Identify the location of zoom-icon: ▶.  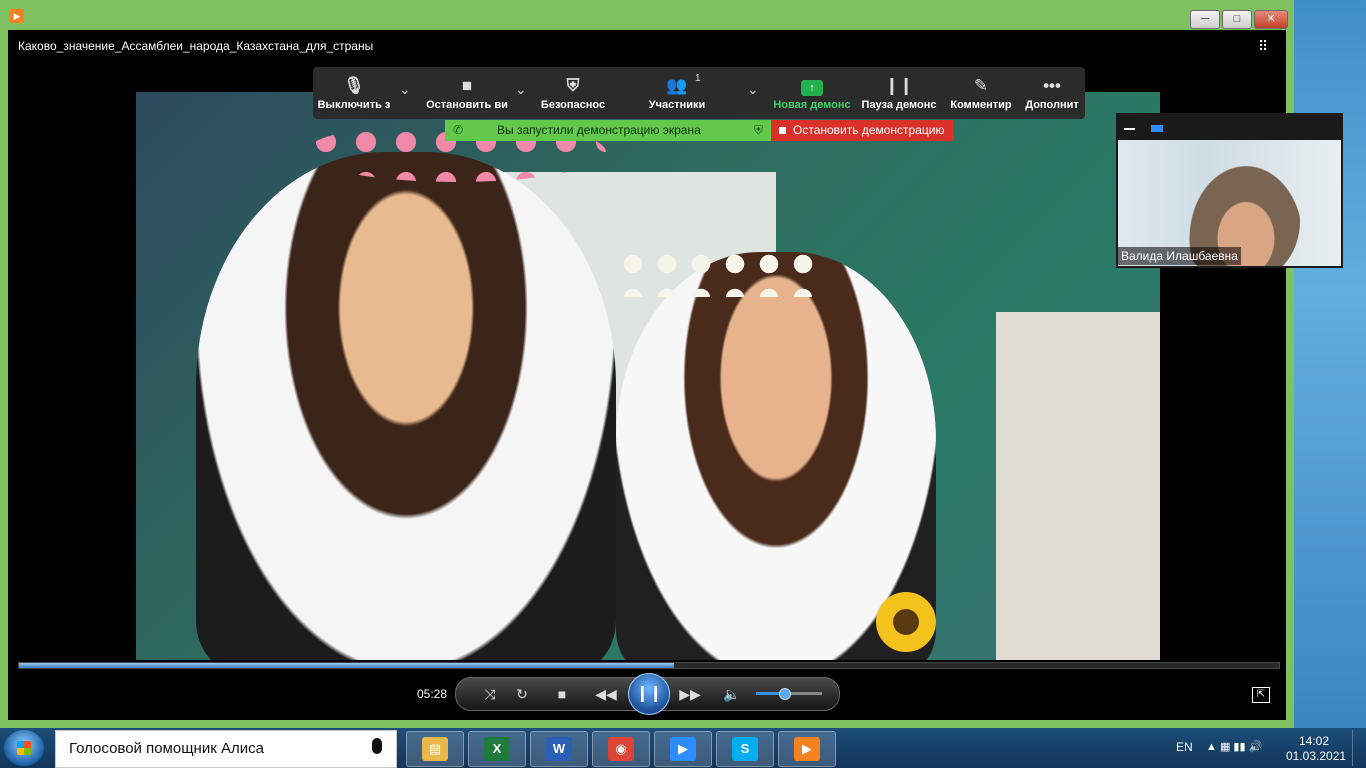
(683, 749).